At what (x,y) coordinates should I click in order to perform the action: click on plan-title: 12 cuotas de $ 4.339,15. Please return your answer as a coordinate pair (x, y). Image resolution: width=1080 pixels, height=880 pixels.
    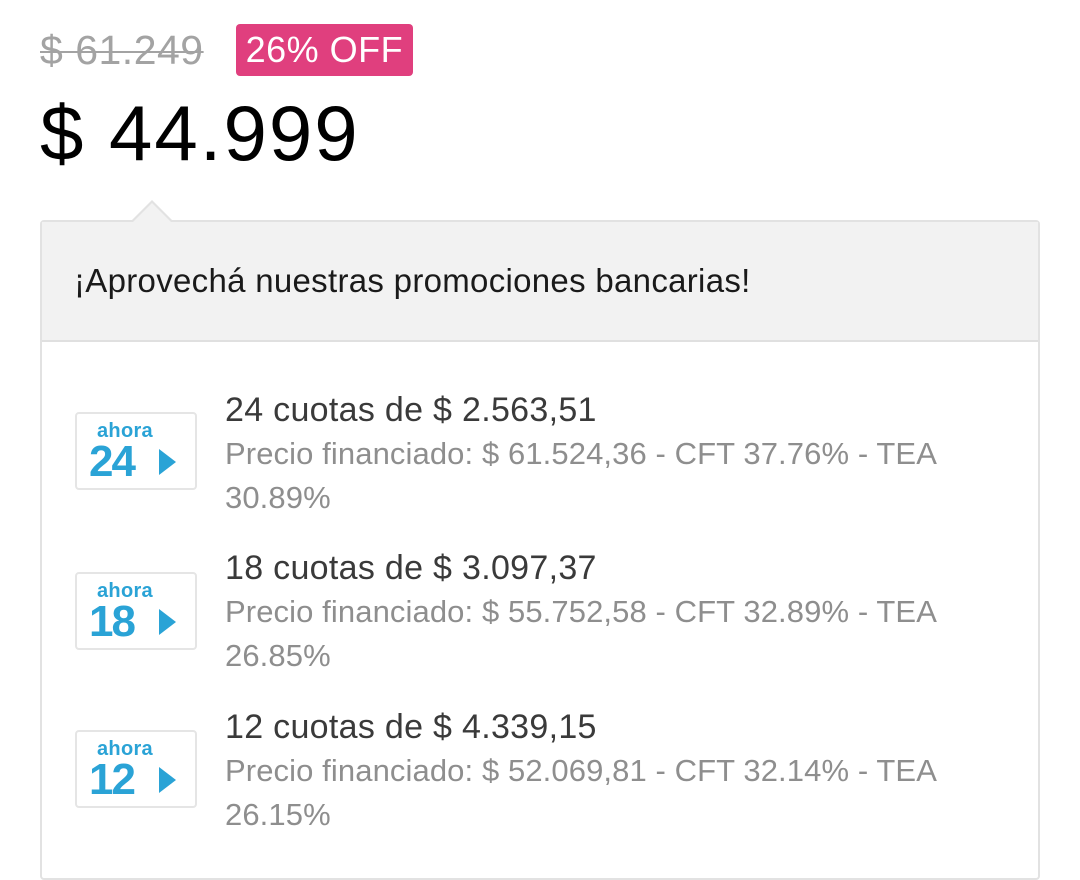
    Looking at the image, I should click on (411, 727).